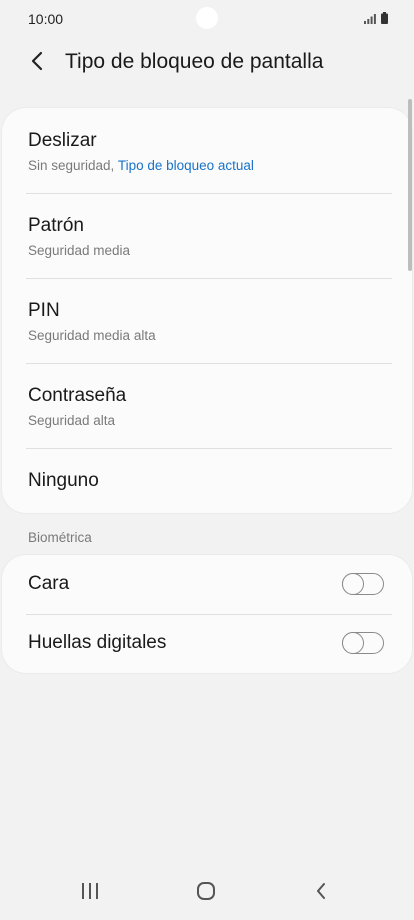  Describe the element at coordinates (49, 583) in the screenshot. I see `item-title: Cara` at that location.